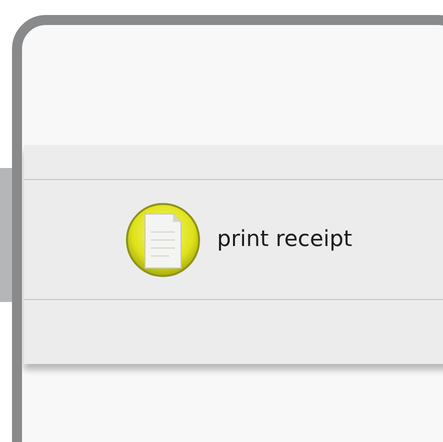 Image resolution: width=443 pixels, height=442 pixels. What do you see at coordinates (163, 240) in the screenshot?
I see `document-icon` at bounding box center [163, 240].